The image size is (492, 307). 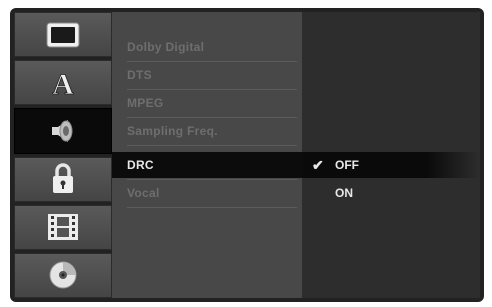 What do you see at coordinates (207, 47) in the screenshot?
I see `menu-item-dolby-digital: Dolby Digital` at bounding box center [207, 47].